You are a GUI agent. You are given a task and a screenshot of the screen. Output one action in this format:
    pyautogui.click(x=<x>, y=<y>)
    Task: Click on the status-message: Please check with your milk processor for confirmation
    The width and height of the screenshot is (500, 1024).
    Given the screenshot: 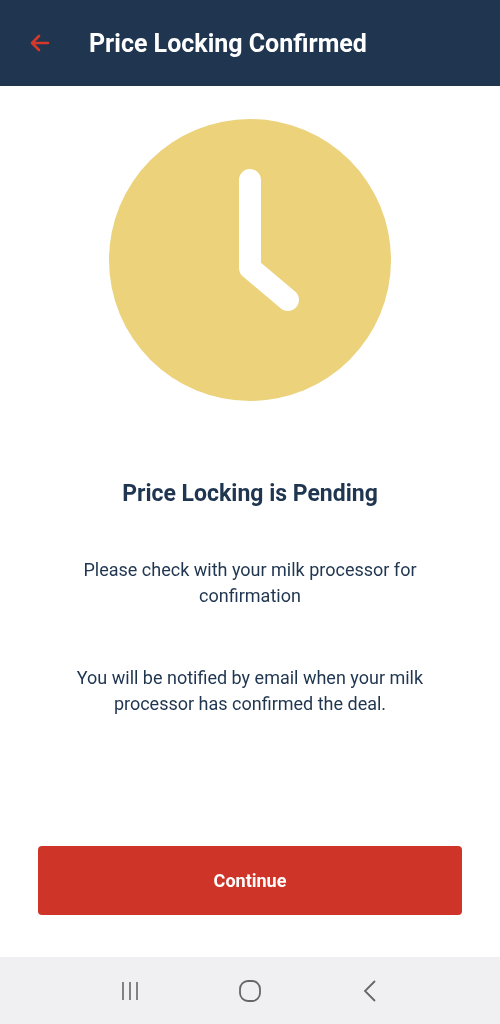 What is the action you would take?
    pyautogui.click(x=250, y=583)
    